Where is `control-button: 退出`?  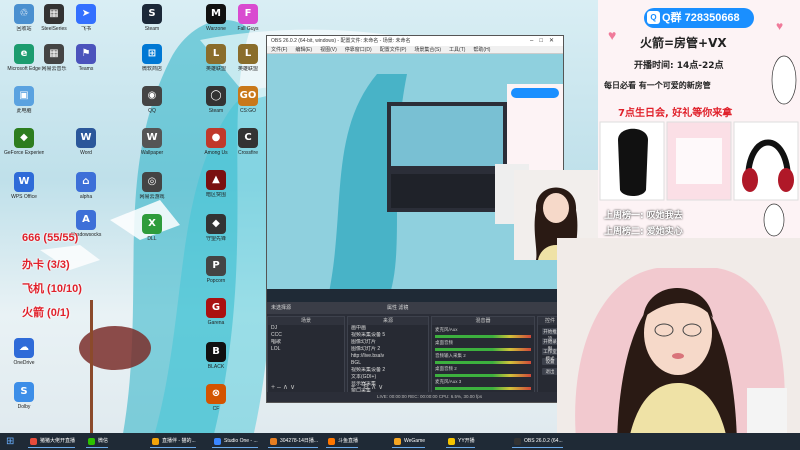 control-button: 退出 is located at coordinates (550, 371).